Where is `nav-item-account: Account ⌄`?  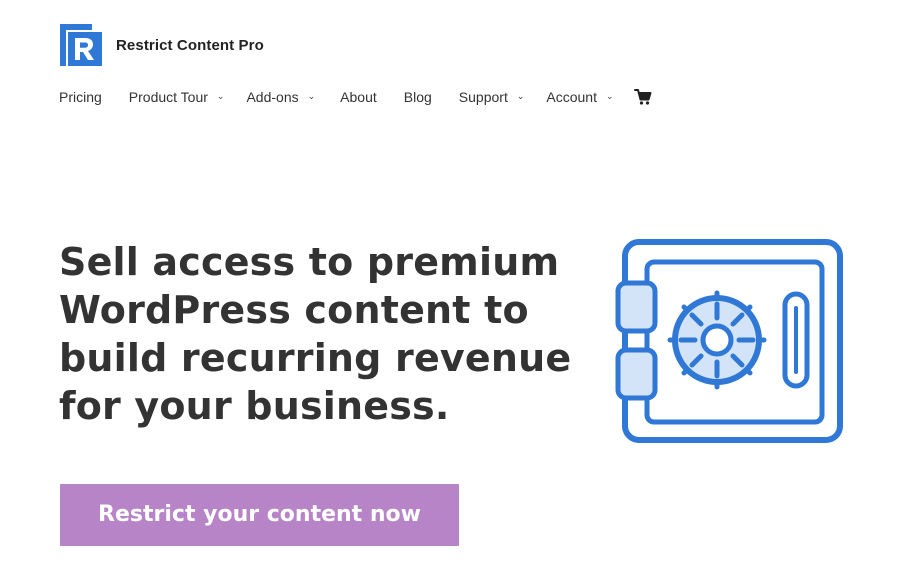
nav-item-account: Account ⌄ is located at coordinates (579, 97).